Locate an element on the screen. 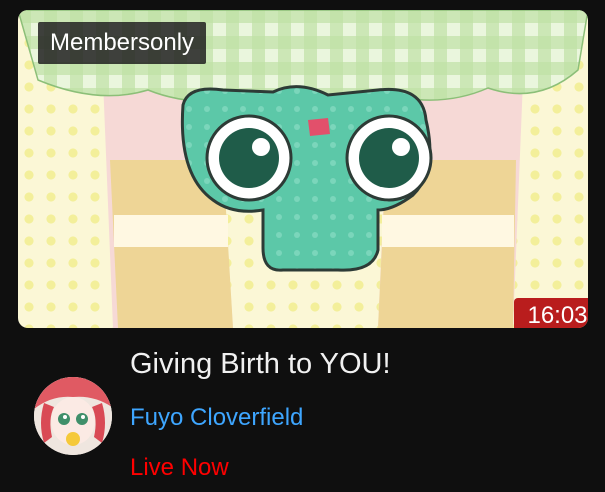 The width and height of the screenshot is (605, 492). channel-avatar is located at coordinates (73, 416).